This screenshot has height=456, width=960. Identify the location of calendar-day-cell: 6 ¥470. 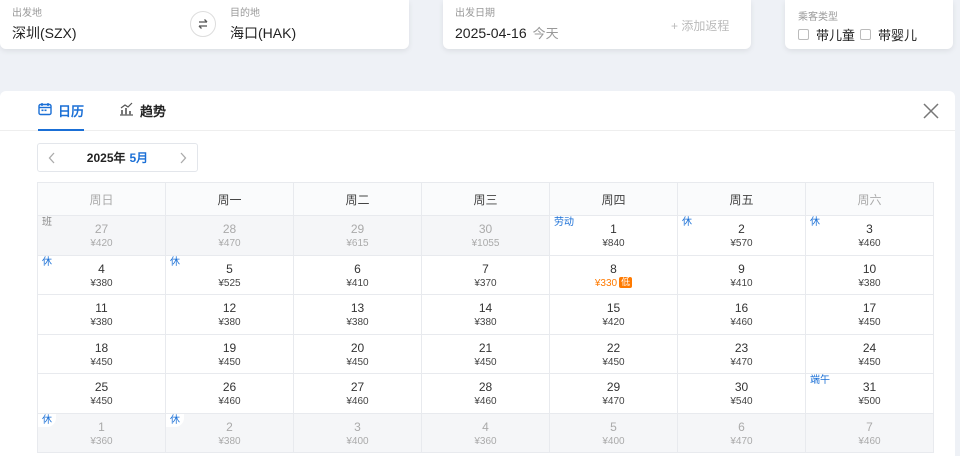
(741, 432).